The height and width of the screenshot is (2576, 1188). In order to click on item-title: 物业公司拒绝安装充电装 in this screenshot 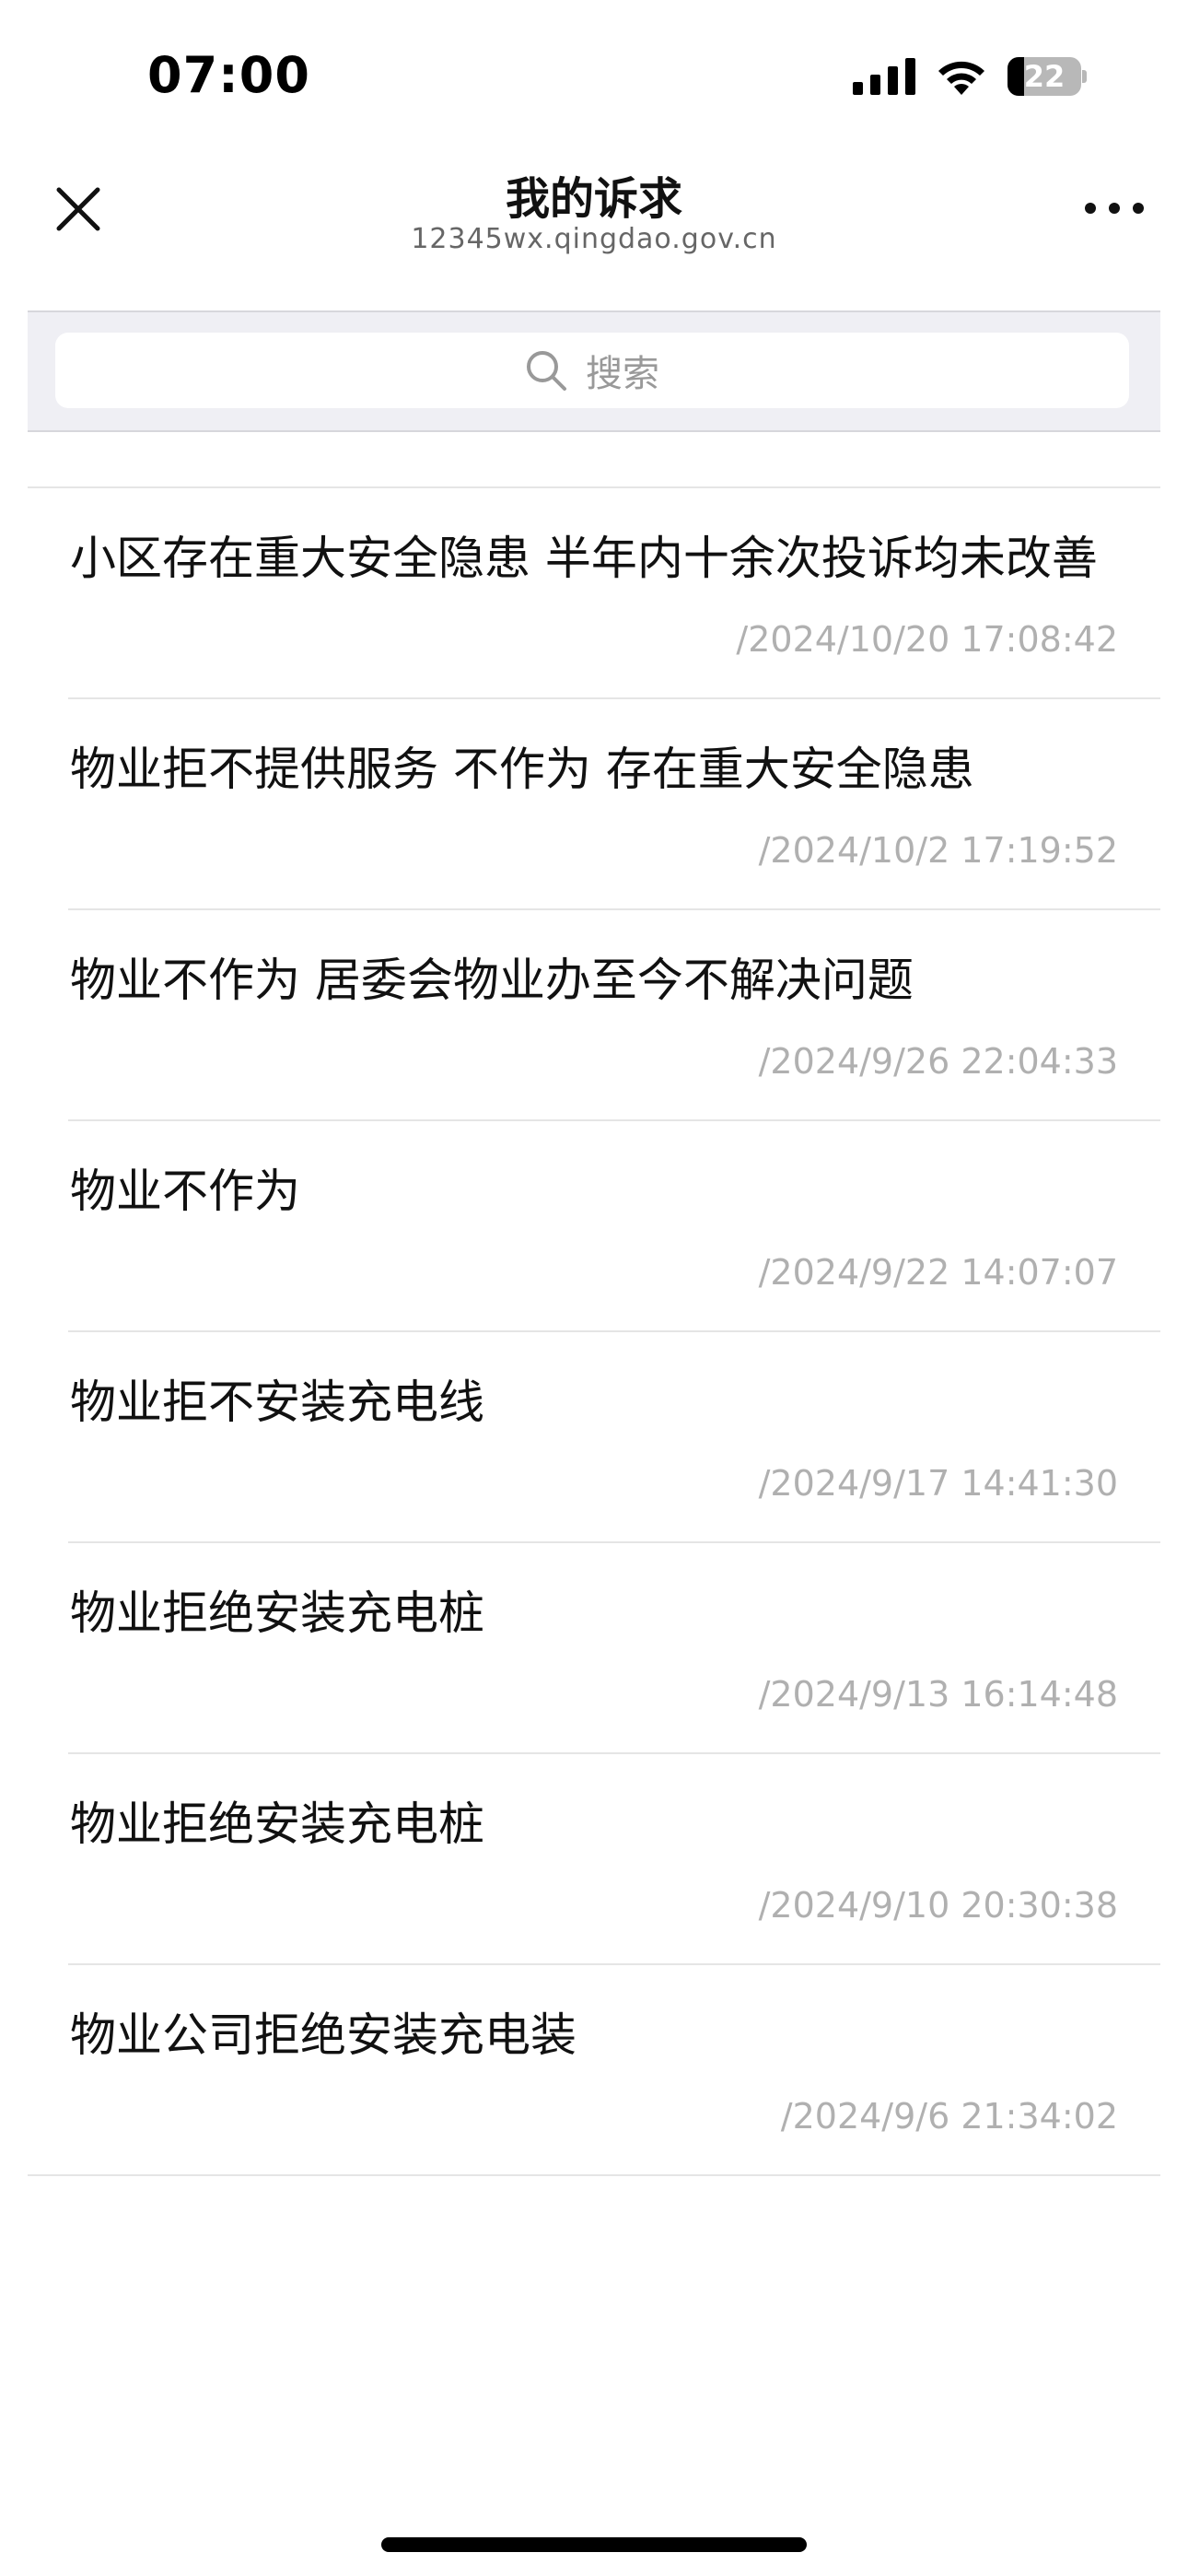, I will do `click(323, 2035)`.